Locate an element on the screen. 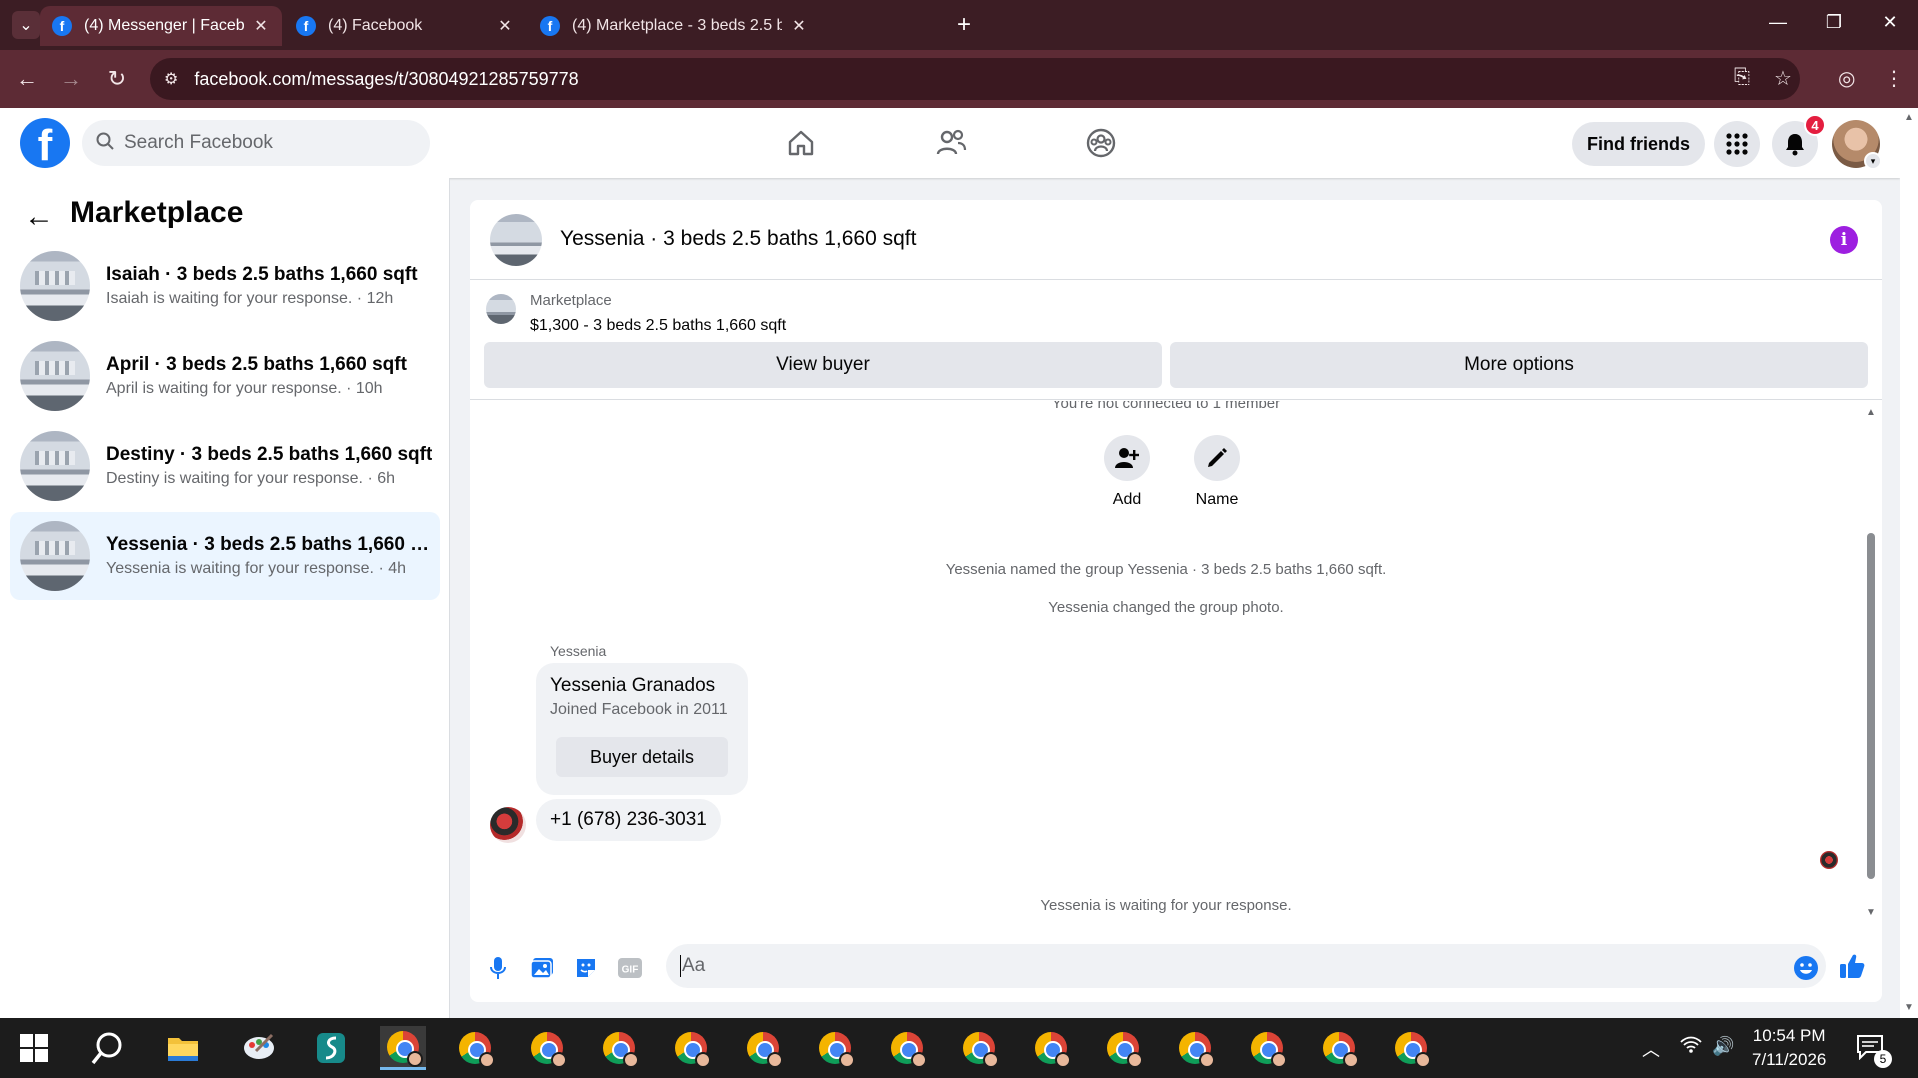  menu-kebab-icon: ⋮ is located at coordinates (1894, 78).